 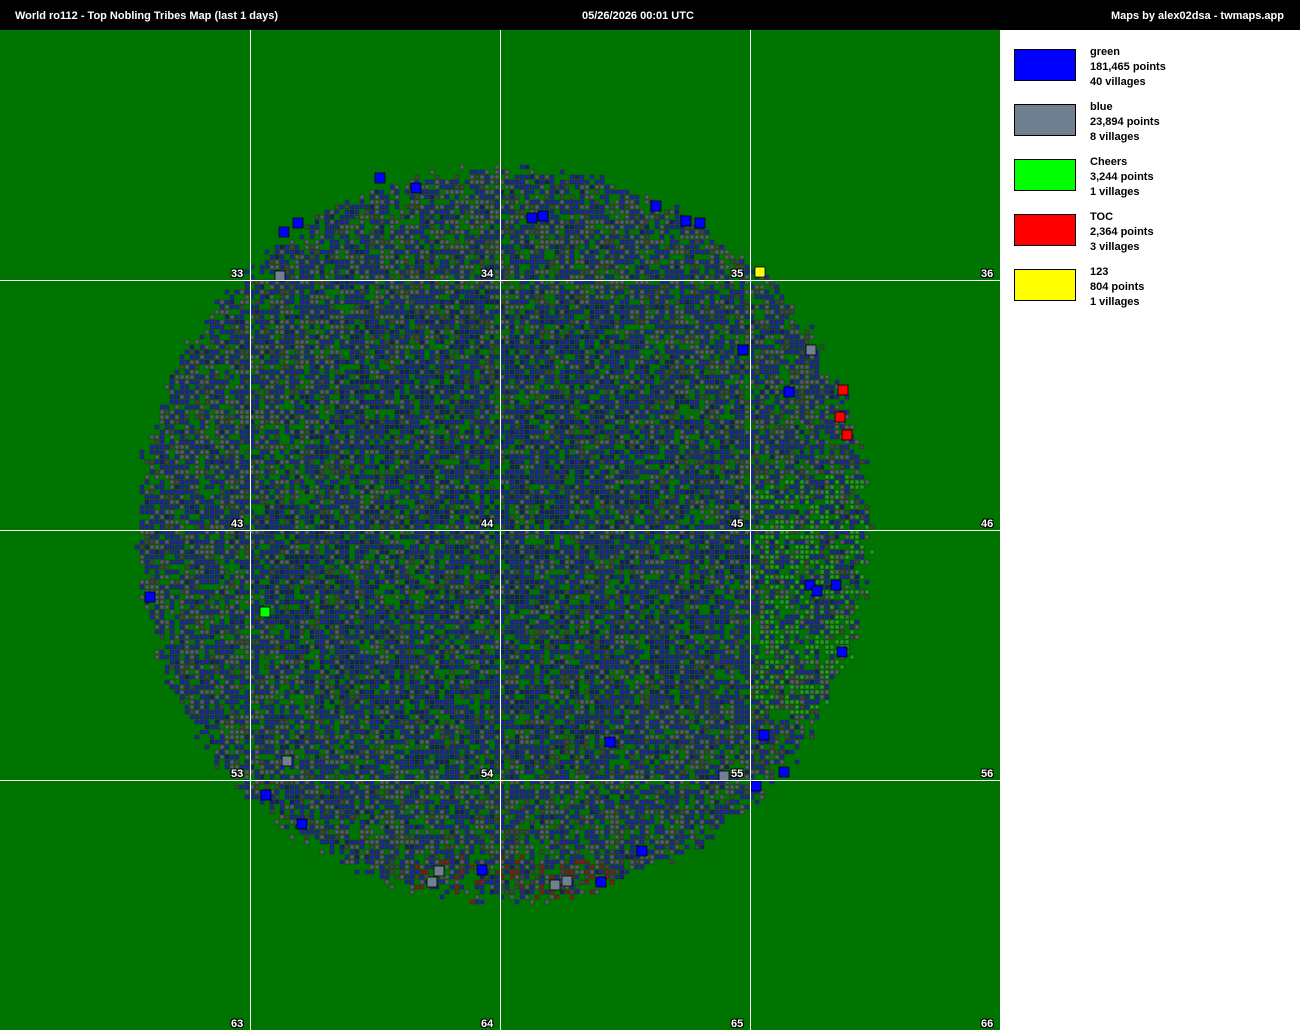 I want to click on continent-label: 54, so click(x=487, y=774).